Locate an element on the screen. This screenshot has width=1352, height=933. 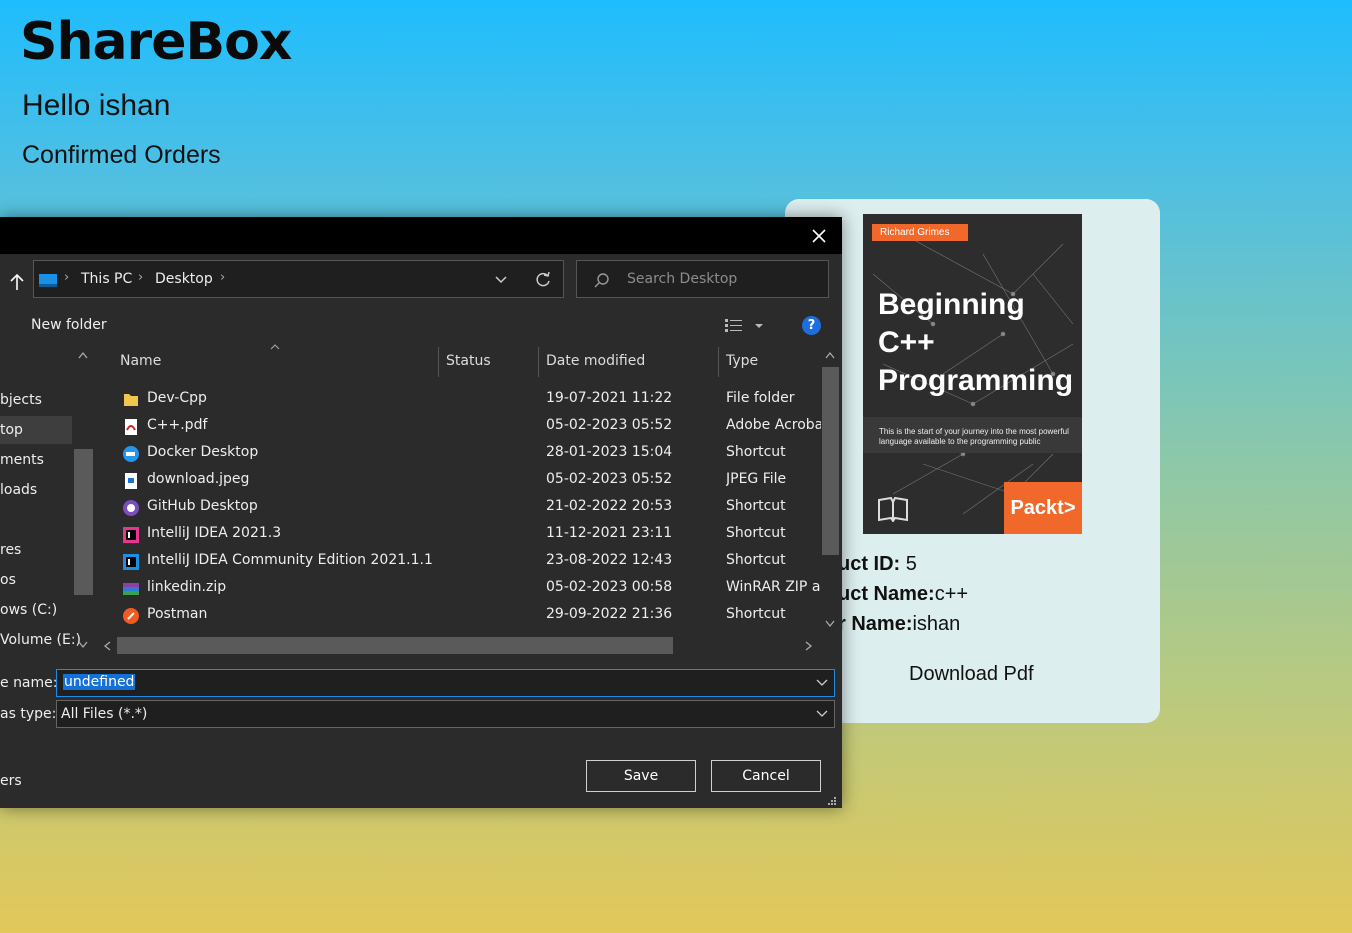
product-name-label: uct Name: is located at coordinates (886, 594).